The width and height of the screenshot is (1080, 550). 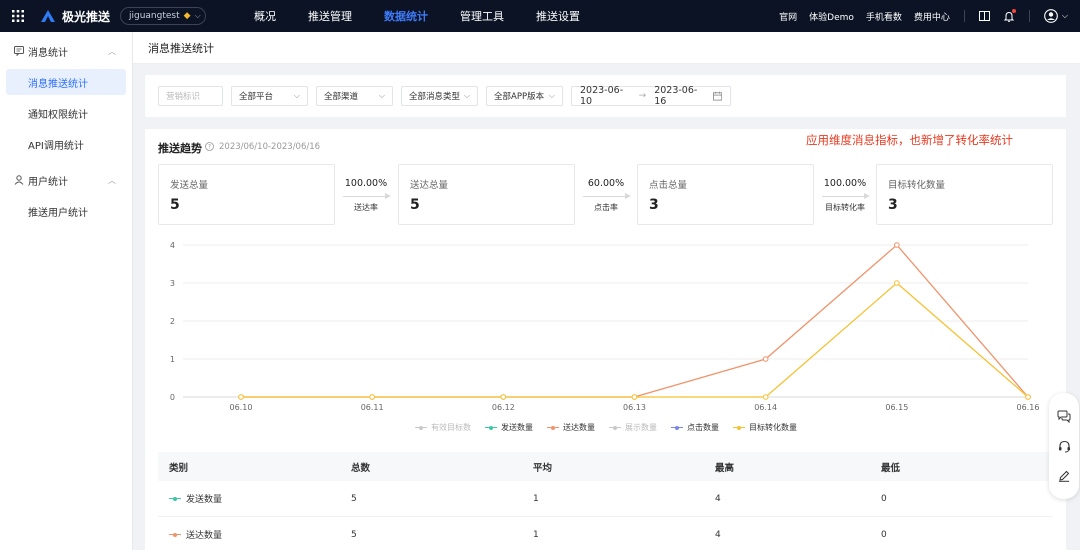 What do you see at coordinates (718, 498) in the screenshot?
I see `row-max: 4` at bounding box center [718, 498].